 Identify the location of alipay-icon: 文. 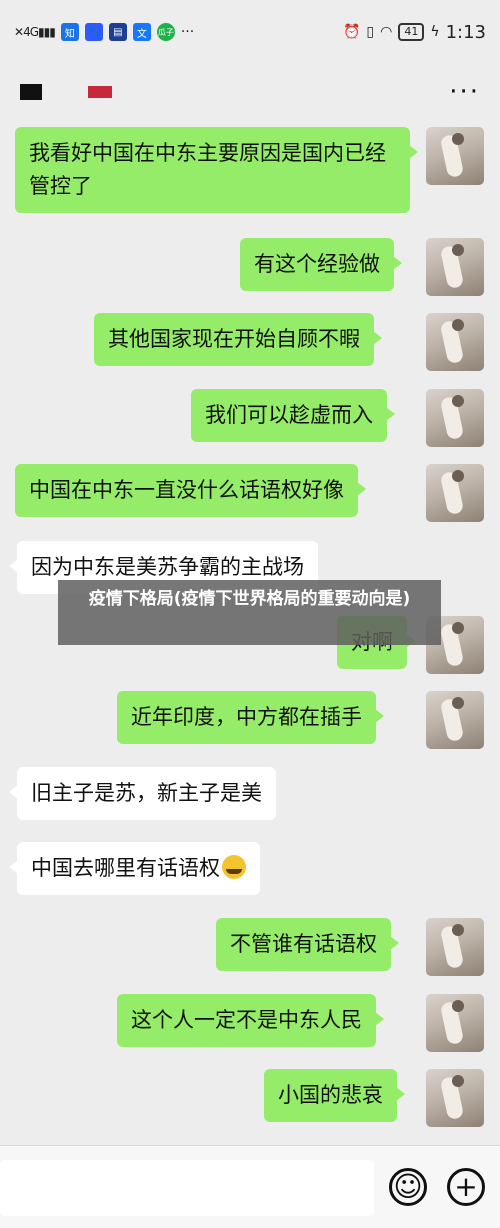
(141, 32).